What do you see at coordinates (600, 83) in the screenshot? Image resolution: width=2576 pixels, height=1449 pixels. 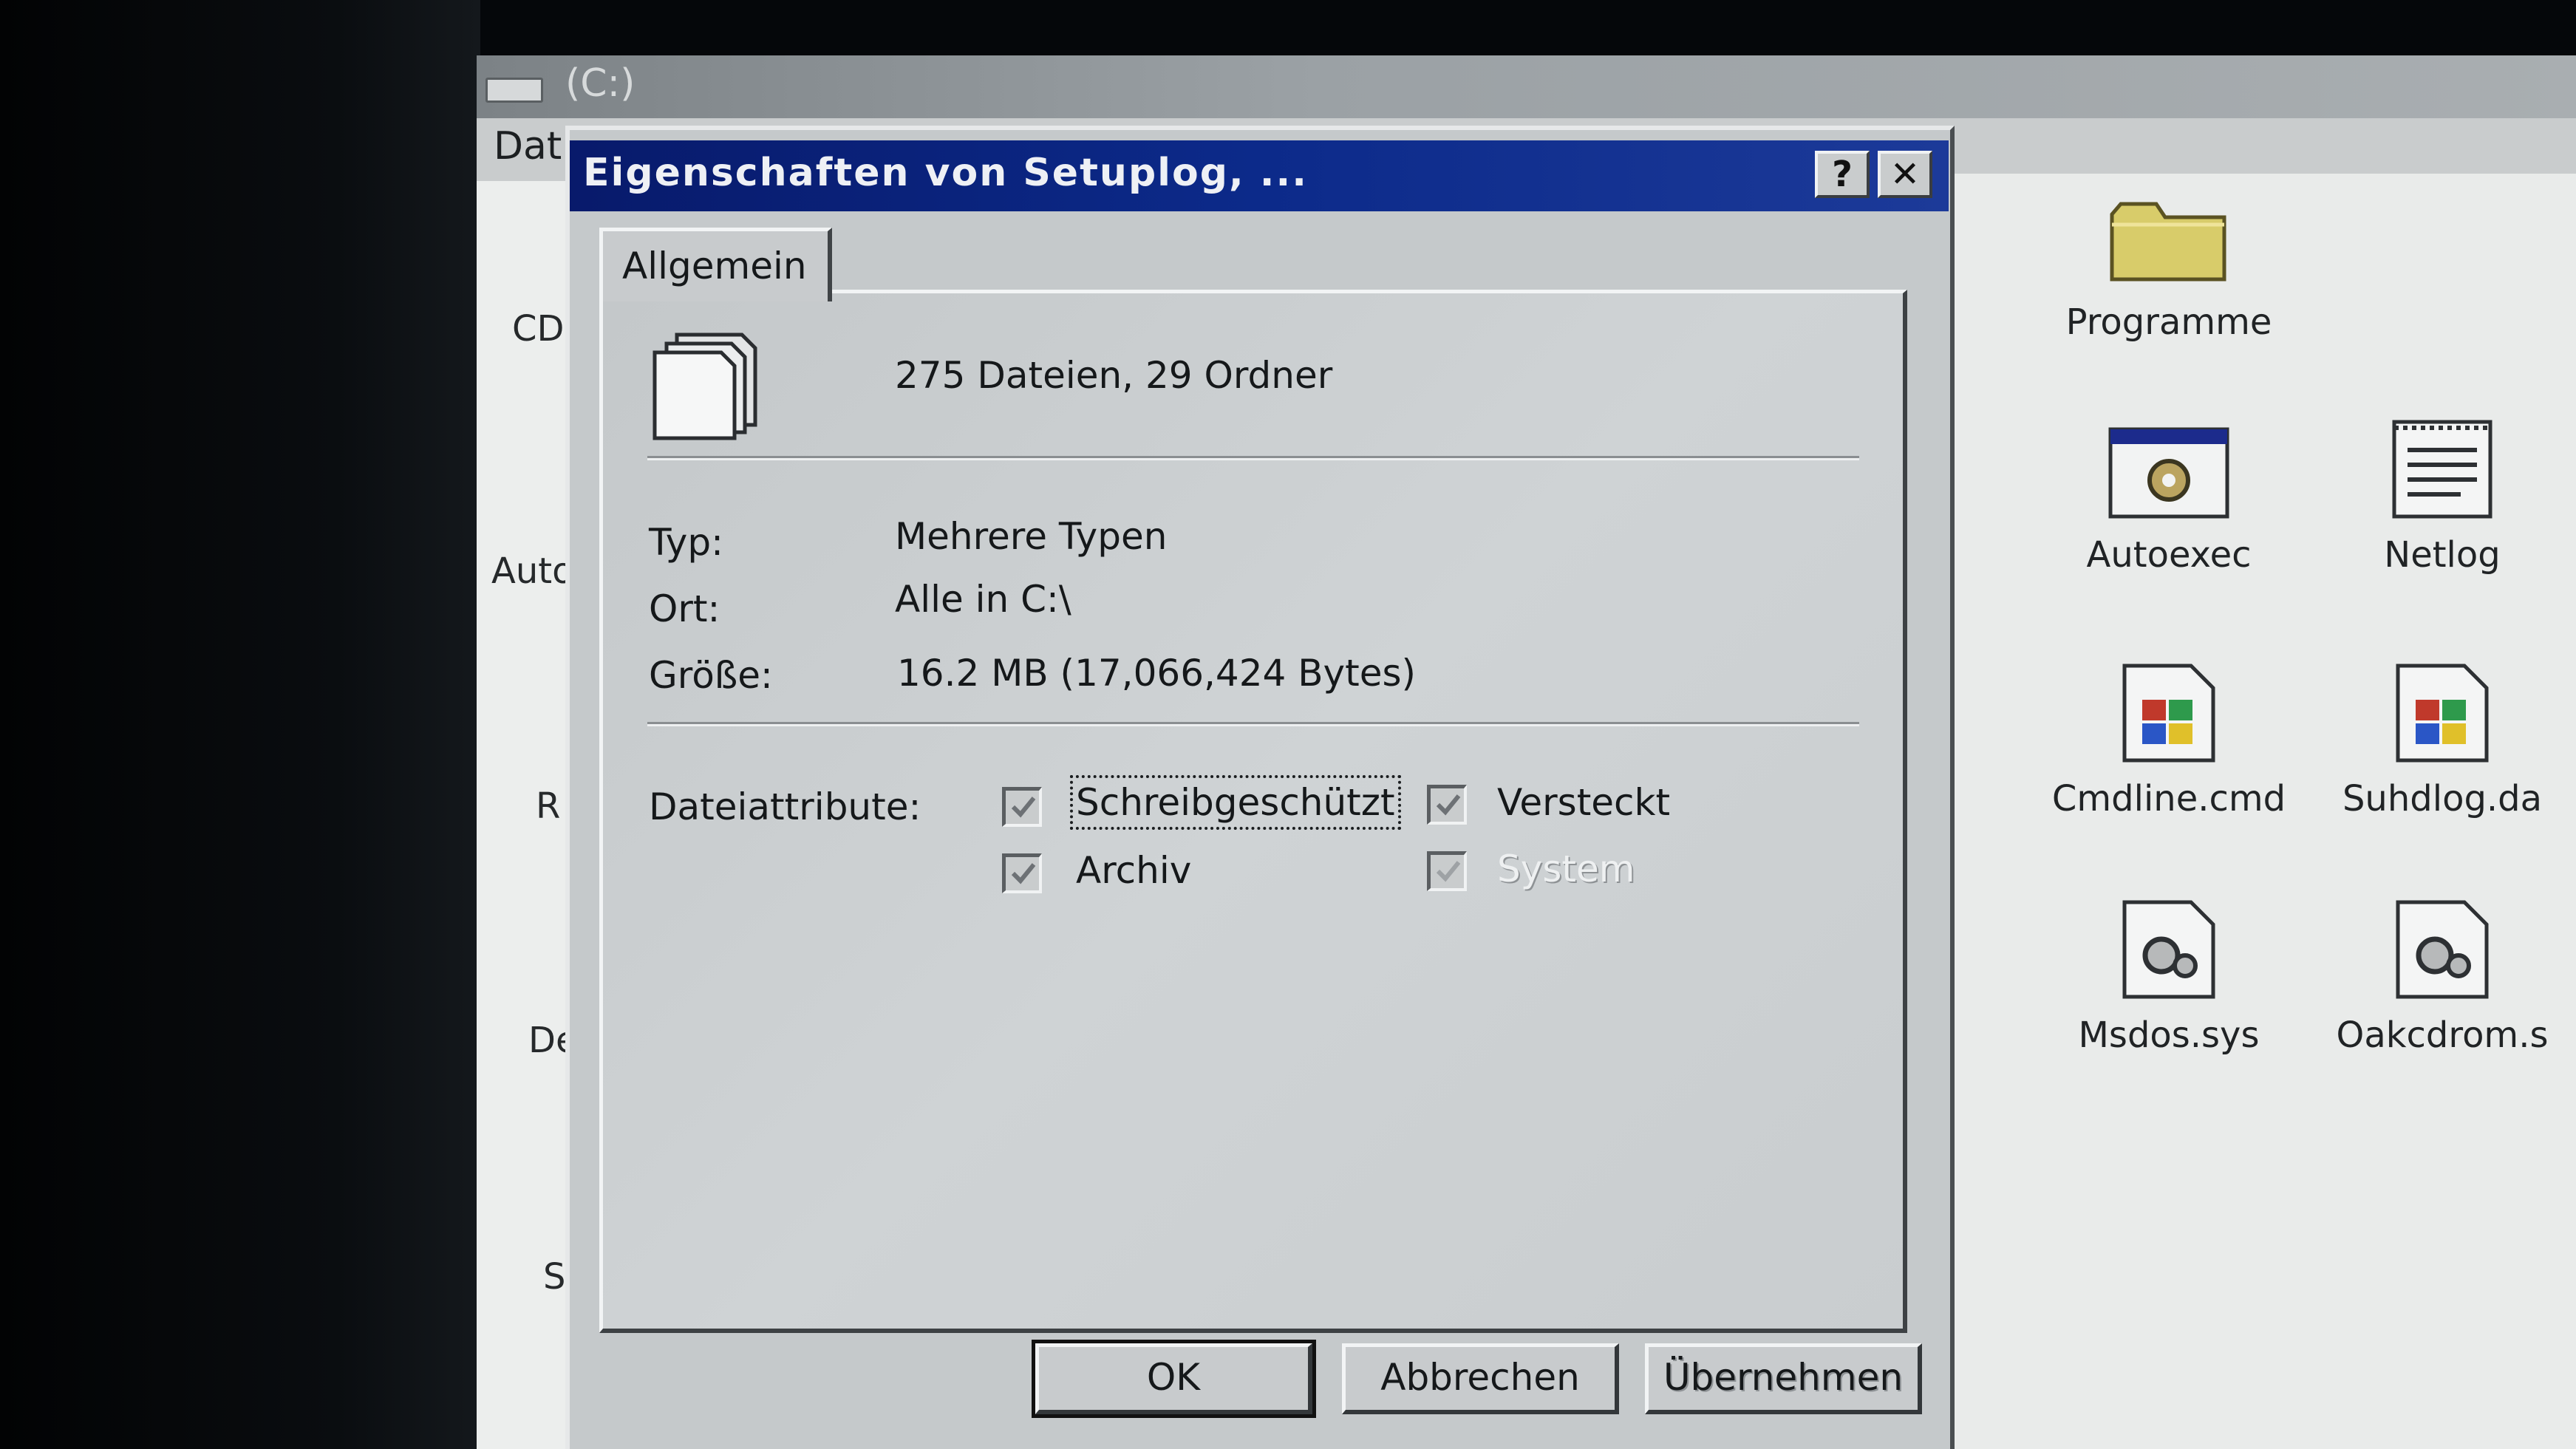 I see `explorer-title: (C:)` at bounding box center [600, 83].